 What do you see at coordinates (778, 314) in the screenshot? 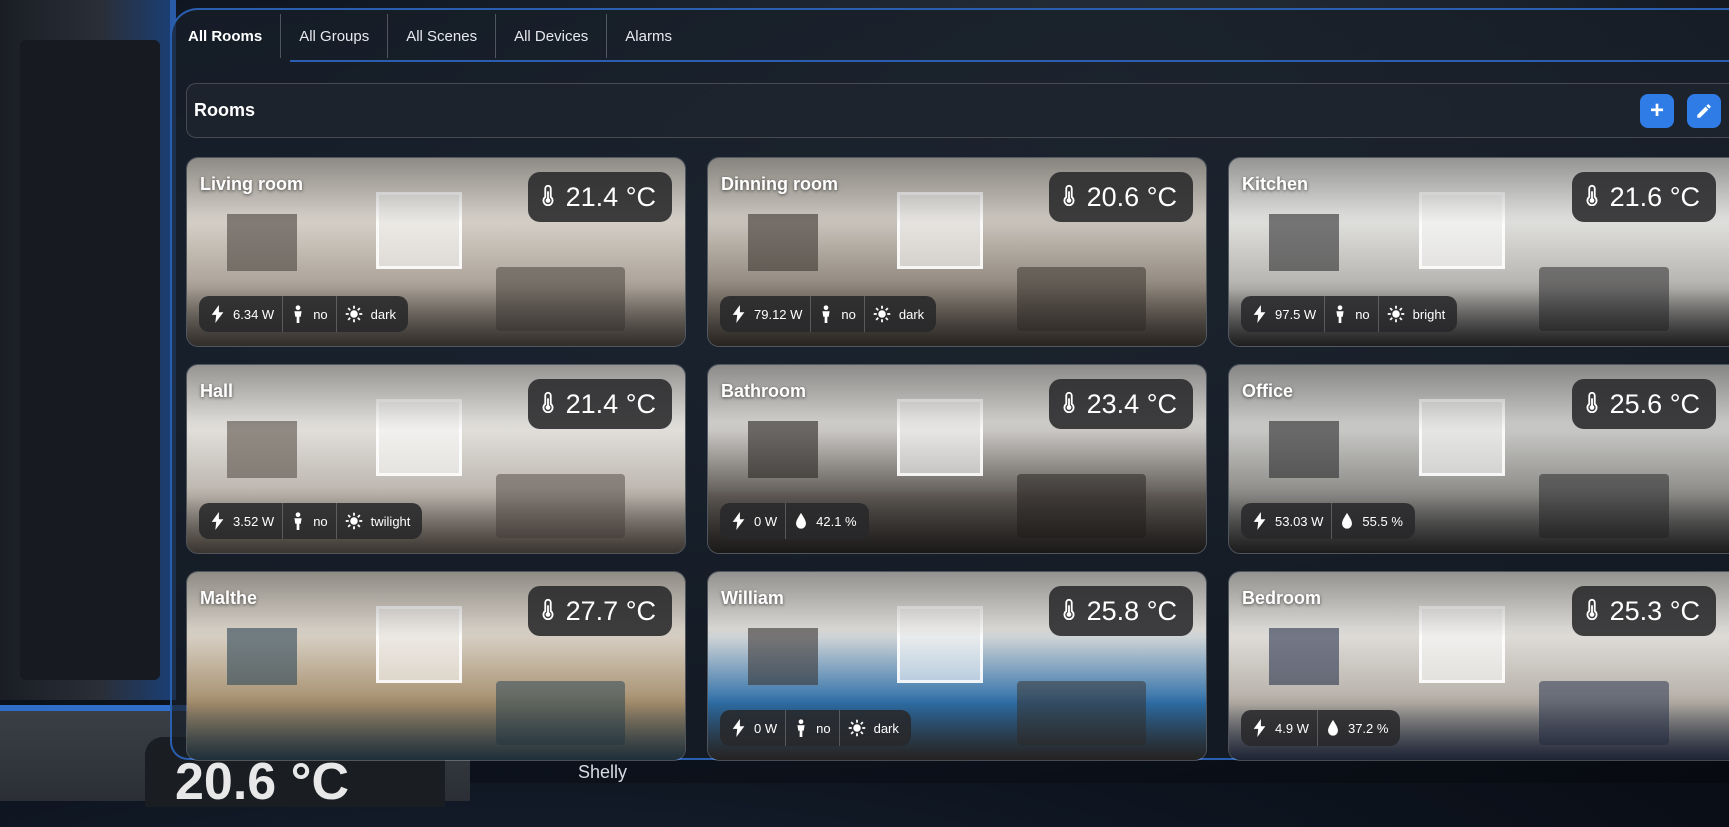
I see `room-power-value: 79.12 W` at bounding box center [778, 314].